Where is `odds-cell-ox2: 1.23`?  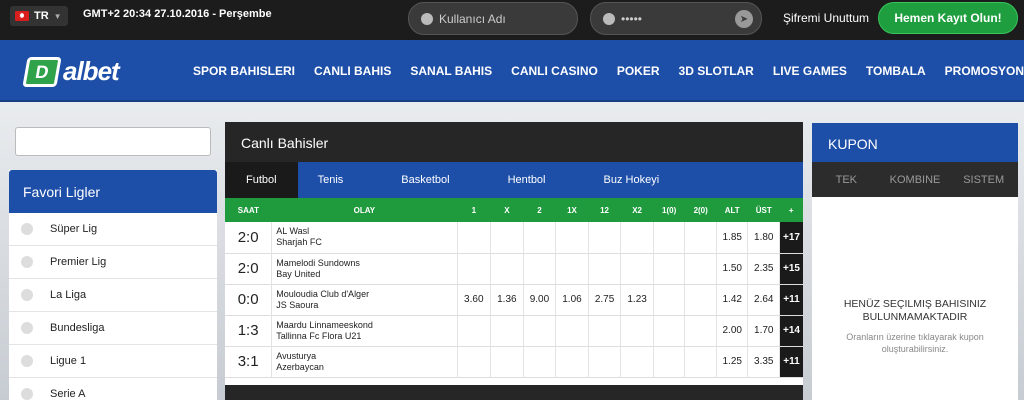
odds-cell-ox2: 1.23 is located at coordinates (637, 299).